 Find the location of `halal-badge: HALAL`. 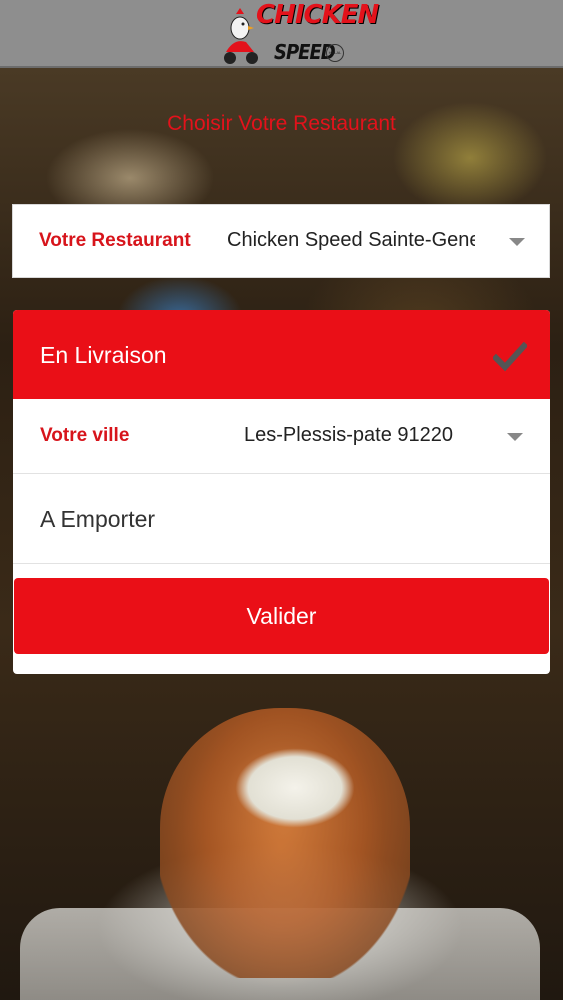

halal-badge: HALAL is located at coordinates (335, 53).